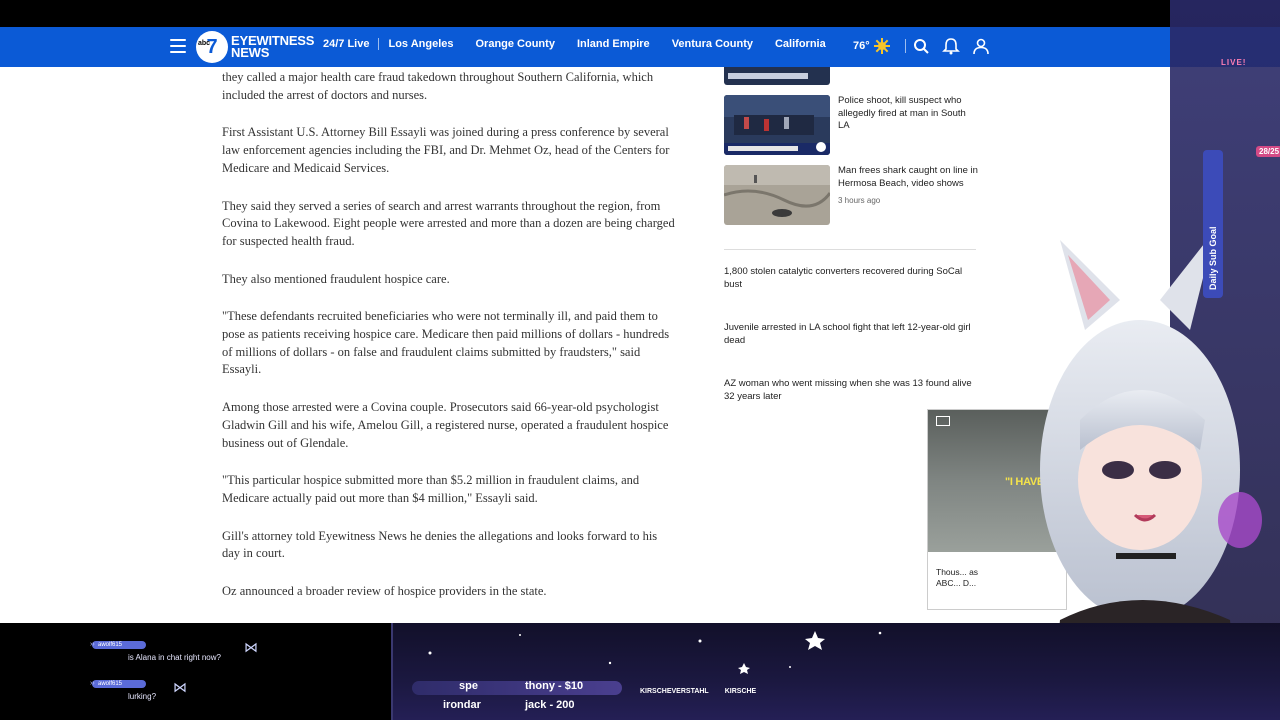 This screenshot has width=1280, height=720. I want to click on social-handles: KIRSCHEVERSTAHL KIRSCHE, so click(698, 691).